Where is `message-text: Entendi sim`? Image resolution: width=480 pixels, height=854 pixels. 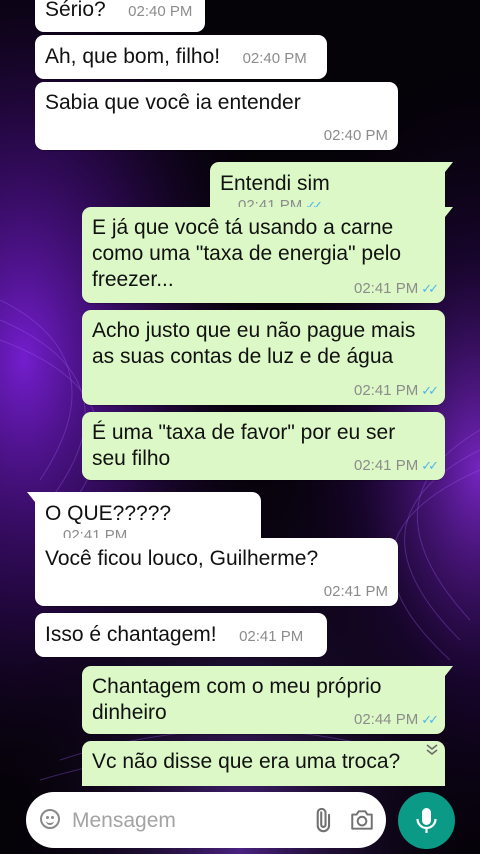
message-text: Entendi sim is located at coordinates (275, 183).